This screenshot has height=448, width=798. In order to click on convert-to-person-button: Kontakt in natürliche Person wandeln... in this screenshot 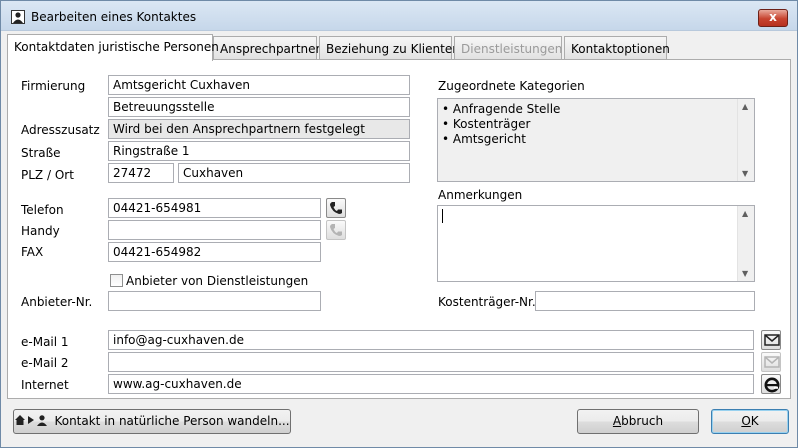, I will do `click(152, 421)`.